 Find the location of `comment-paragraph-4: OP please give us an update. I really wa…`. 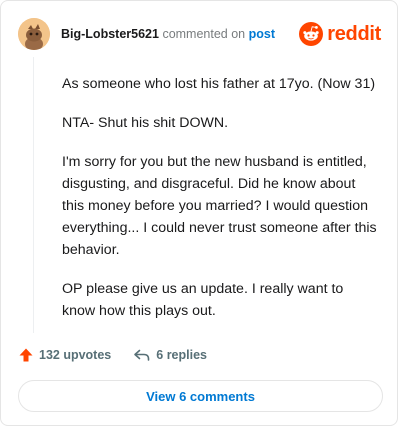

comment-paragraph-4: OP please give us an update. I really wa… is located at coordinates (203, 300).